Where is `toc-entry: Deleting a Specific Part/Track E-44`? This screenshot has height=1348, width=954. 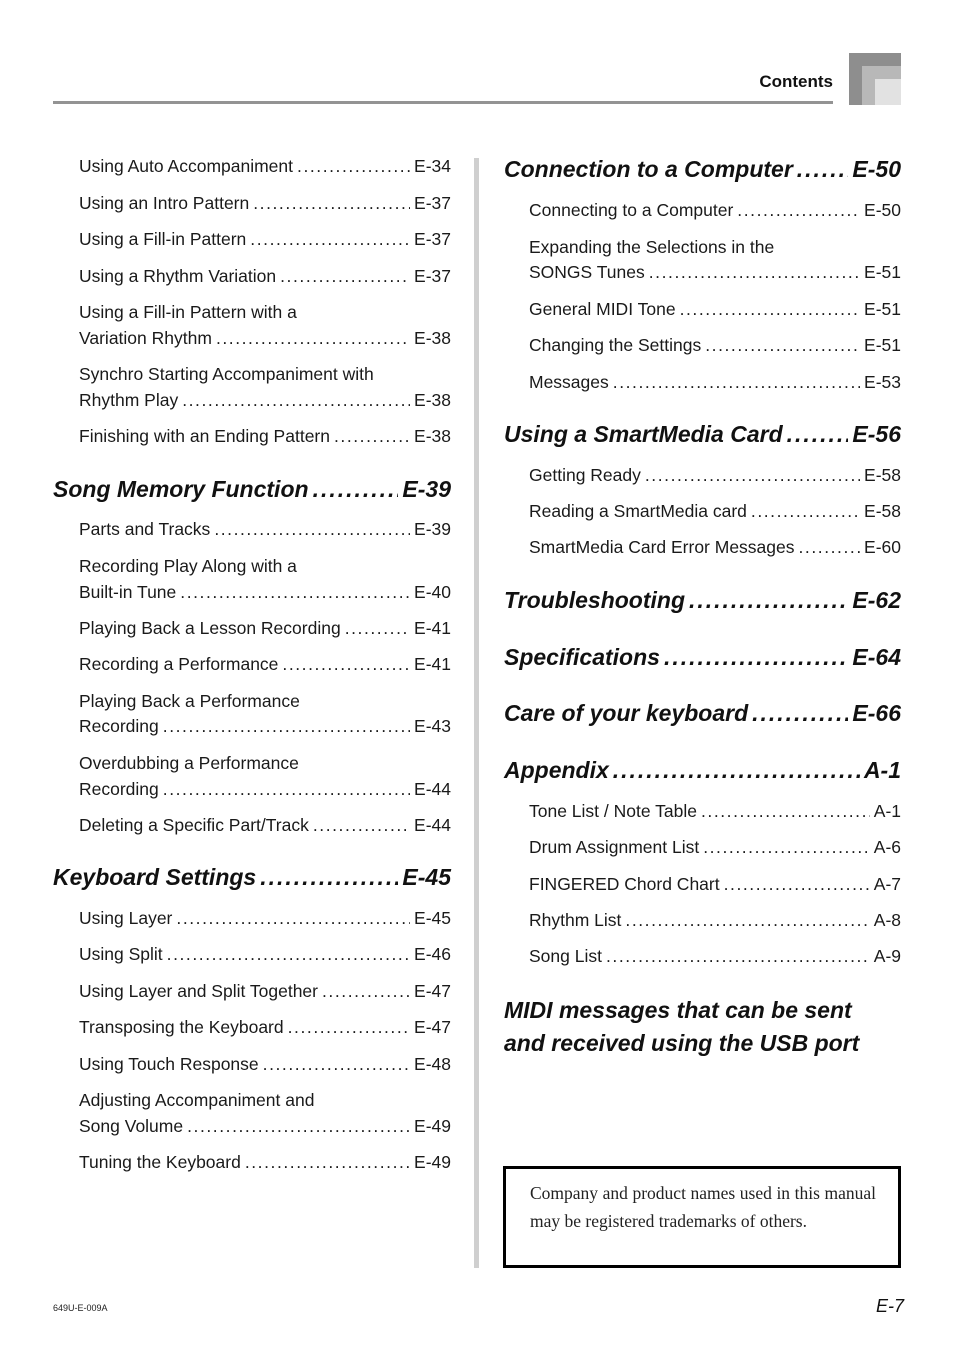 toc-entry: Deleting a Specific Part/Track E-44 is located at coordinates (265, 825).